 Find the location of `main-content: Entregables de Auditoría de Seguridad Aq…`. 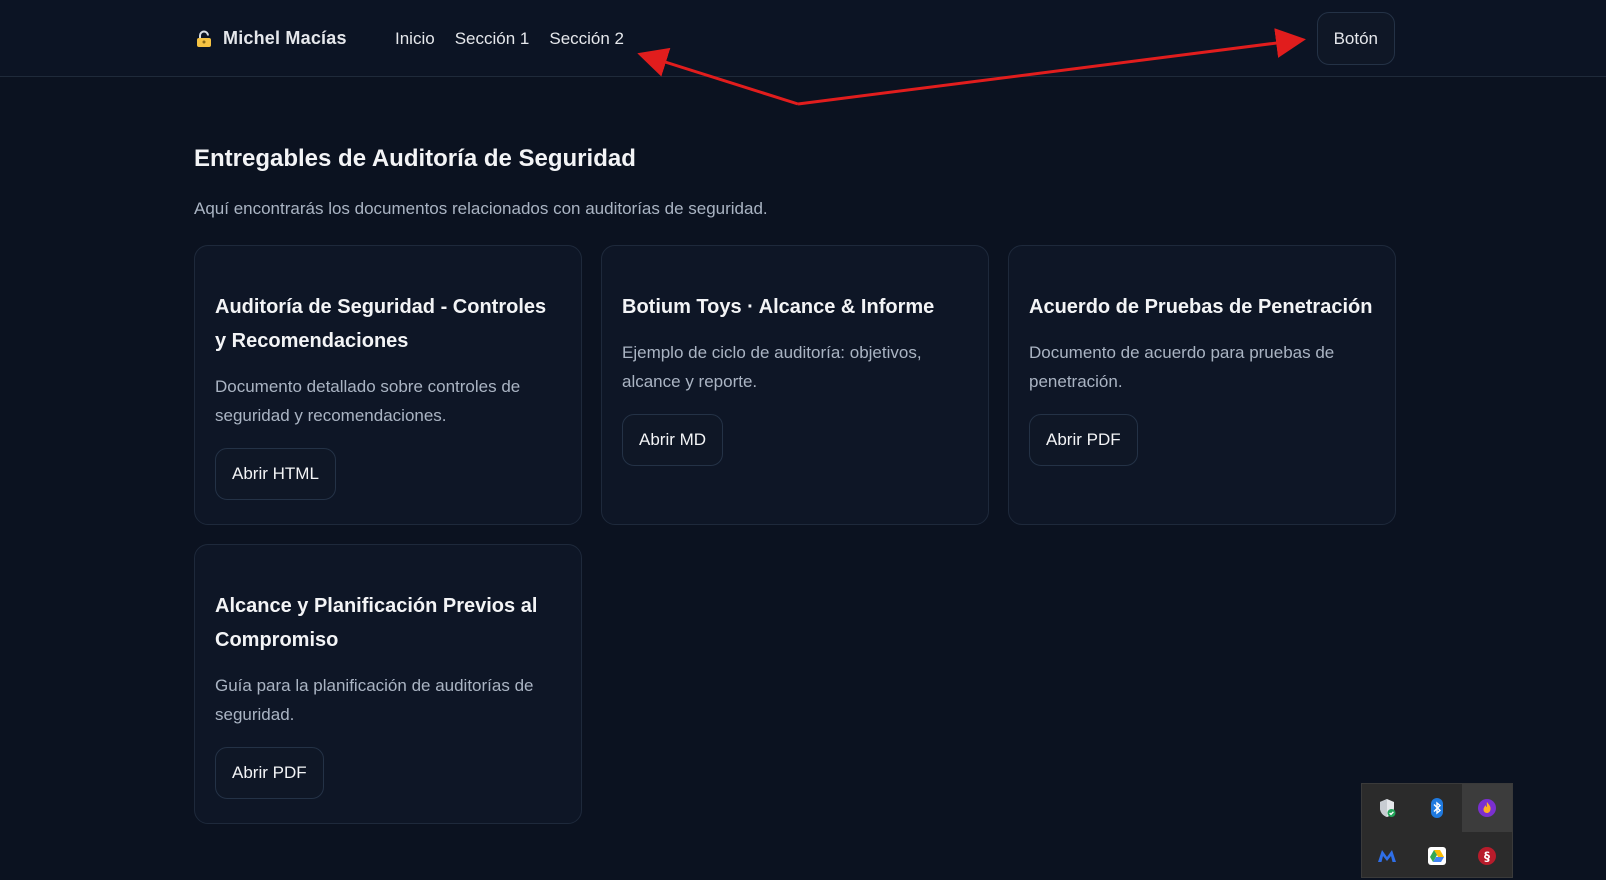

main-content: Entregables de Auditoría de Seguridad Aq… is located at coordinates (794, 182).